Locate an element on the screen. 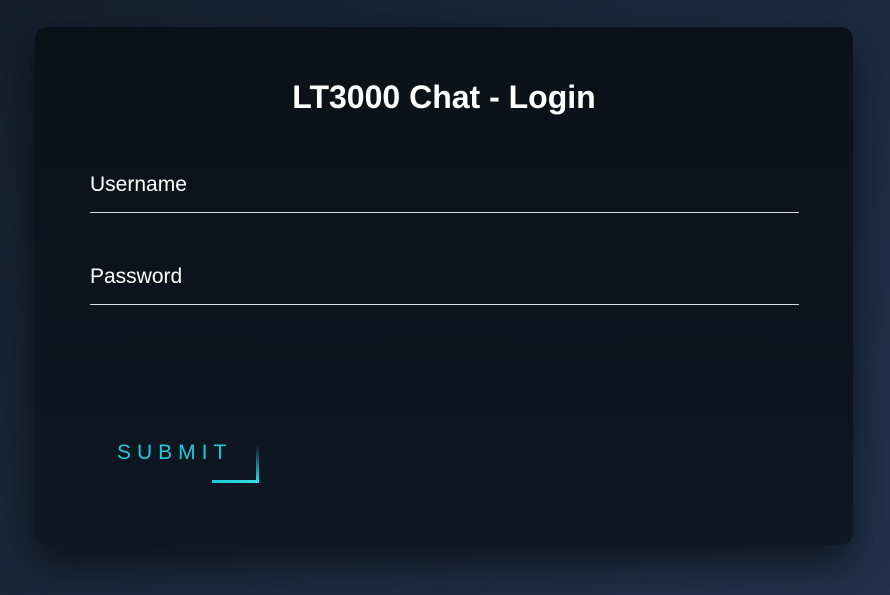 This screenshot has width=890, height=595. submit-corner-right-accent is located at coordinates (257, 464).